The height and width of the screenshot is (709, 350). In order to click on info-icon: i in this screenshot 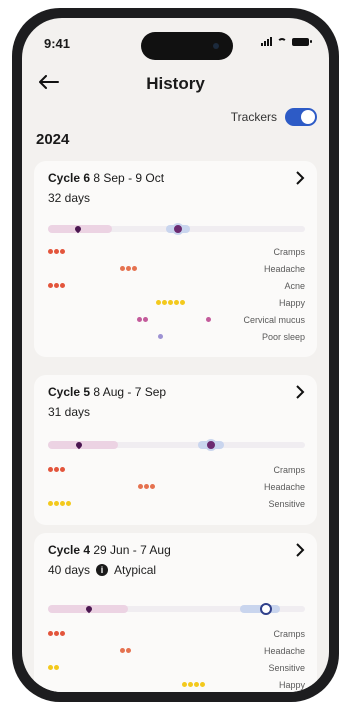, I will do `click(102, 570)`.